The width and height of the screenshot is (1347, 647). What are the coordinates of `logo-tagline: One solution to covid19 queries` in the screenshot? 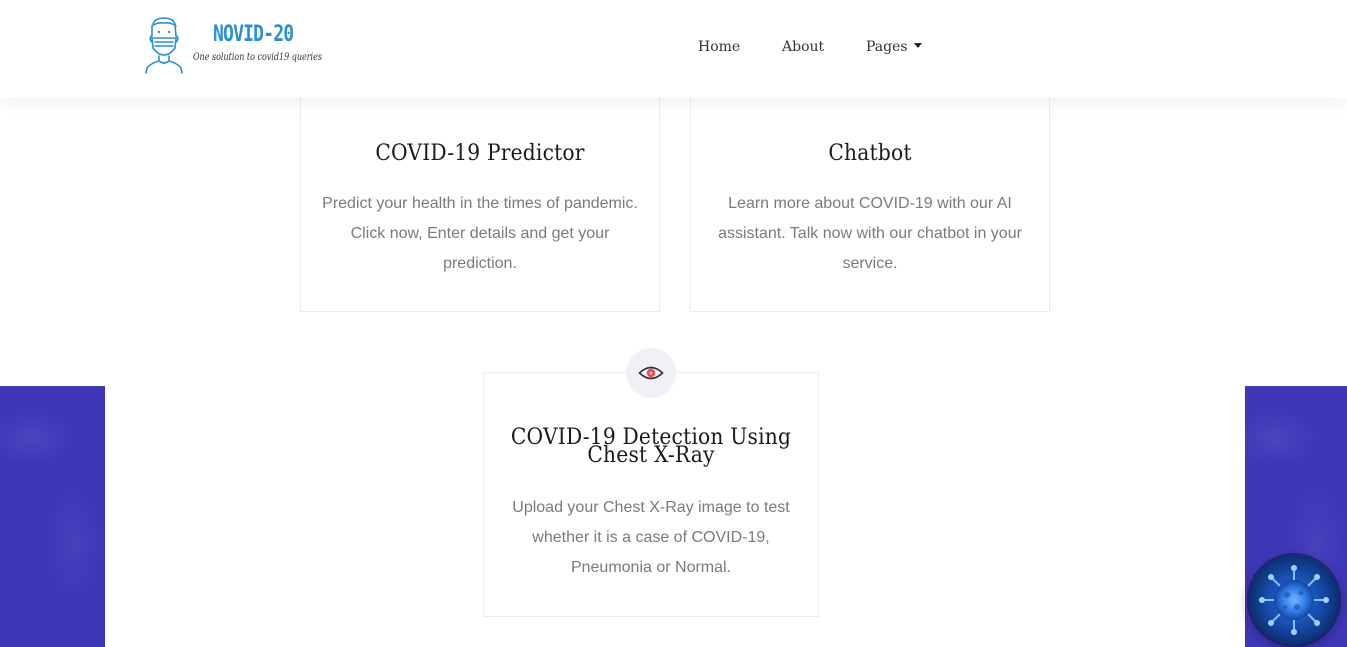 It's located at (257, 57).